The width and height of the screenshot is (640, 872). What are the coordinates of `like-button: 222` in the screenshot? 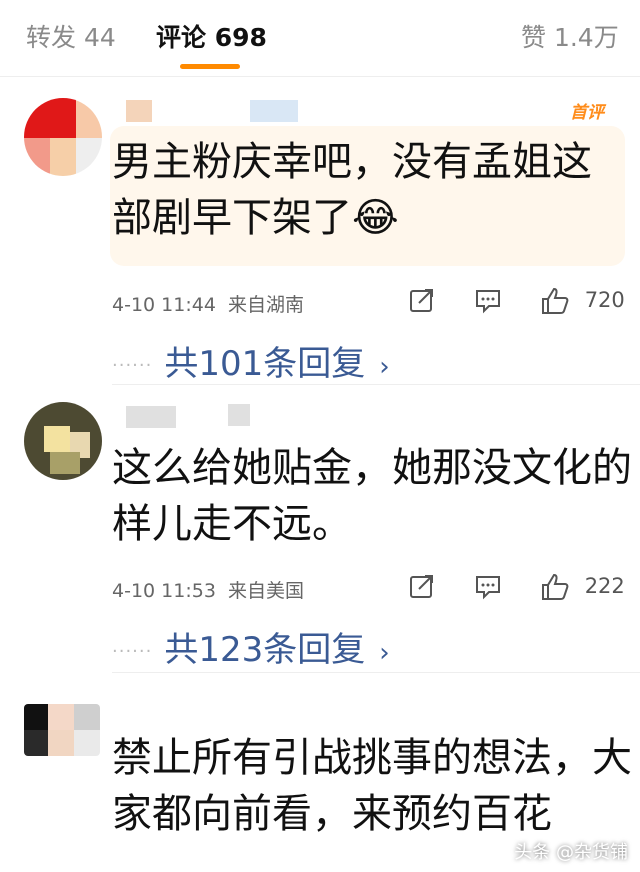 It's located at (582, 587).